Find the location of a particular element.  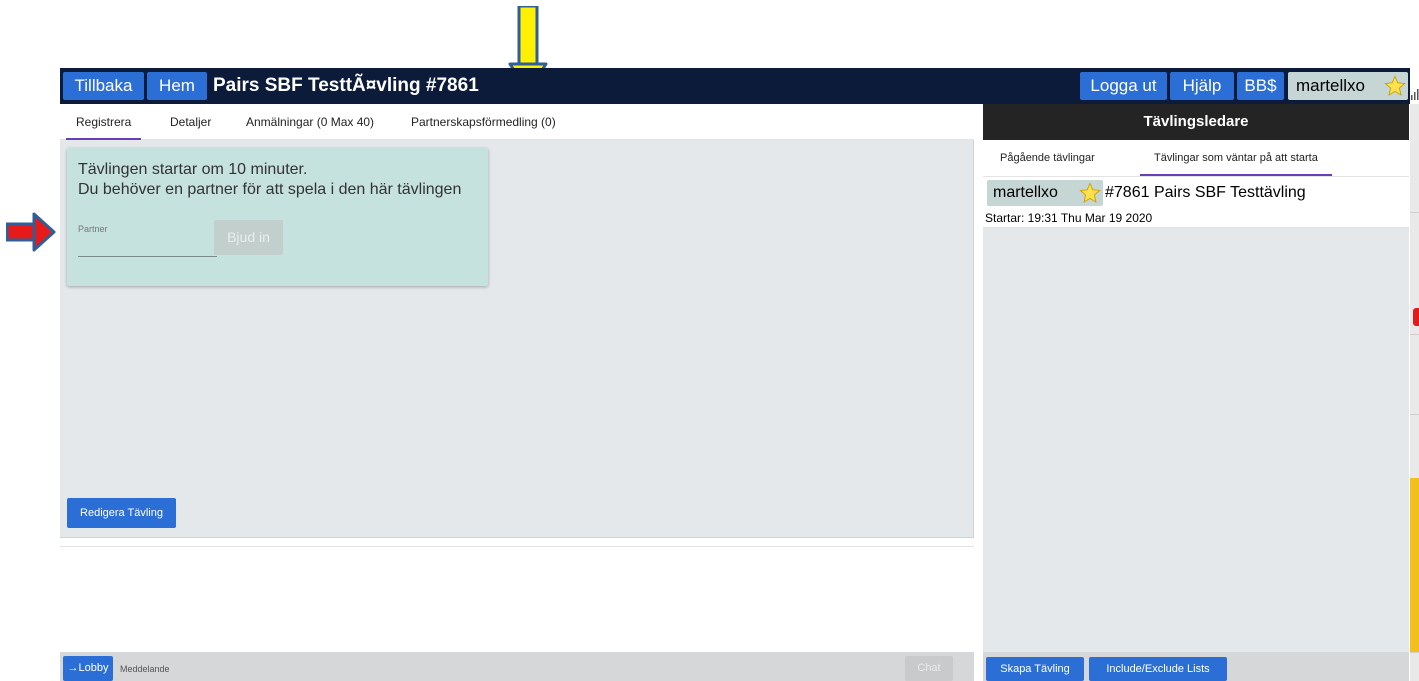

signal-bars-icon is located at coordinates (1415, 94).